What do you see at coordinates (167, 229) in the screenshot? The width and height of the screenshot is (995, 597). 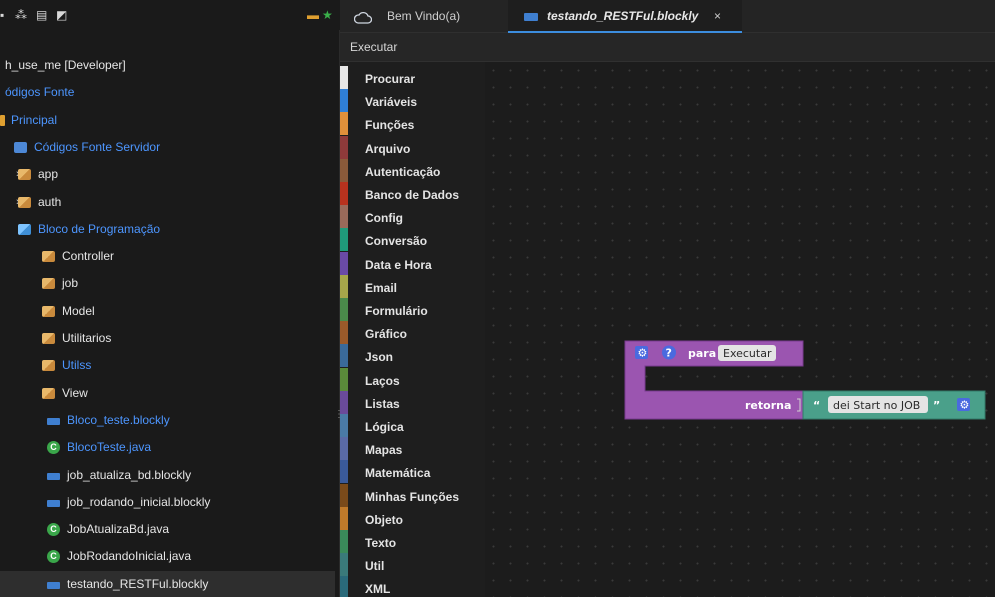 I see `tree-item: ⌄Bloco de Programação` at bounding box center [167, 229].